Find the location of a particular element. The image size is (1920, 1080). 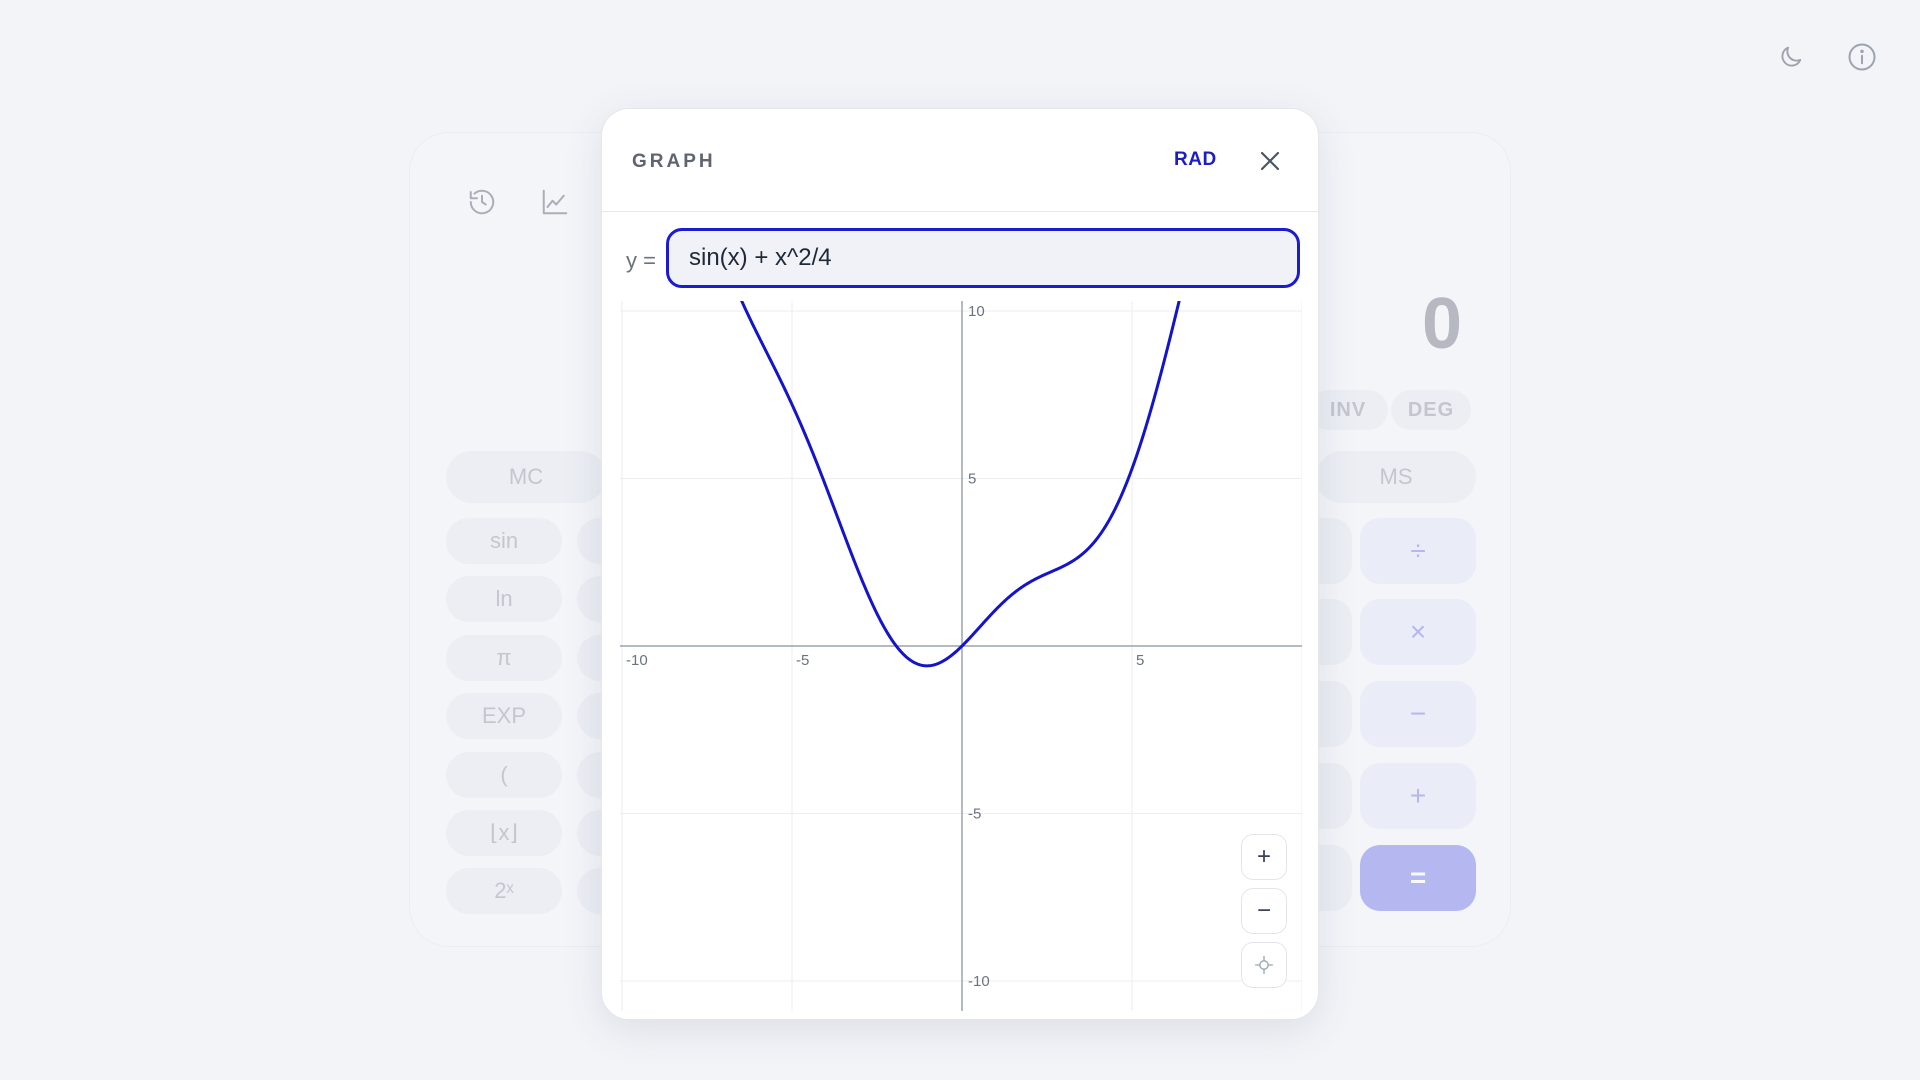

add-button: + is located at coordinates (1418, 796).